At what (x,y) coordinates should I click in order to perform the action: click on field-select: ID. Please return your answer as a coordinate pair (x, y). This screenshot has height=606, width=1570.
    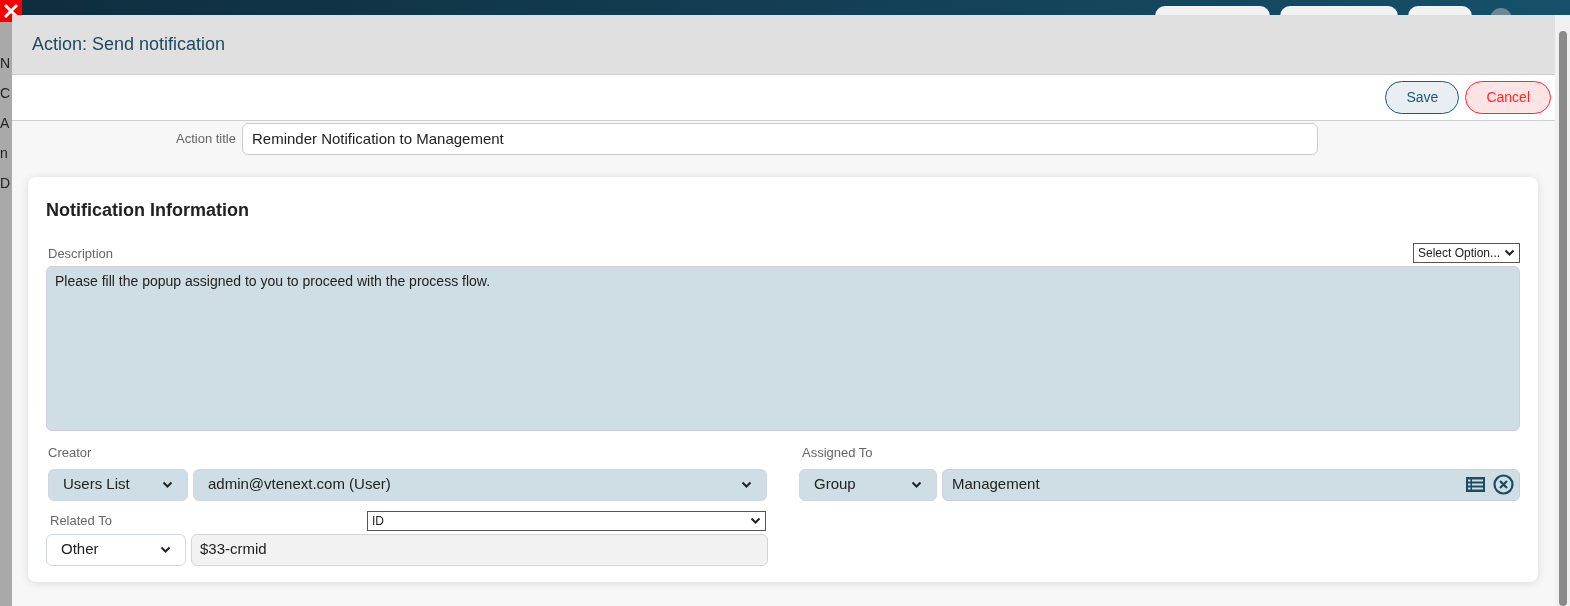
    Looking at the image, I should click on (566, 520).